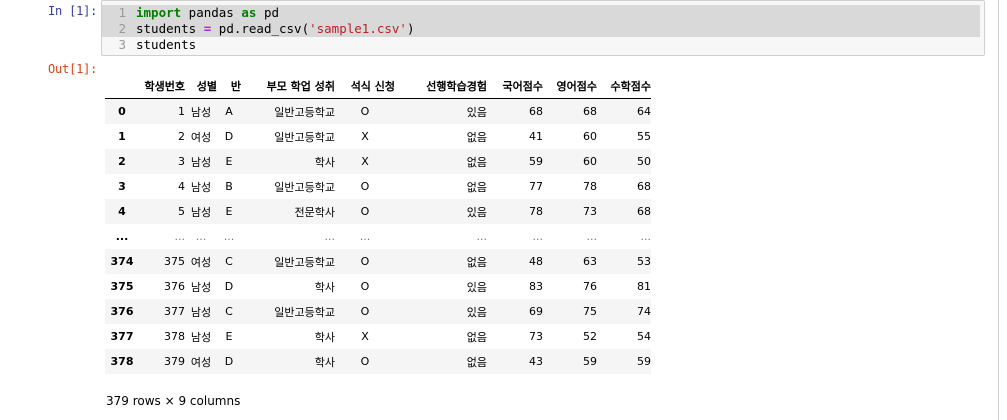  What do you see at coordinates (174, 336) in the screenshot?
I see `table-cell: 378` at bounding box center [174, 336].